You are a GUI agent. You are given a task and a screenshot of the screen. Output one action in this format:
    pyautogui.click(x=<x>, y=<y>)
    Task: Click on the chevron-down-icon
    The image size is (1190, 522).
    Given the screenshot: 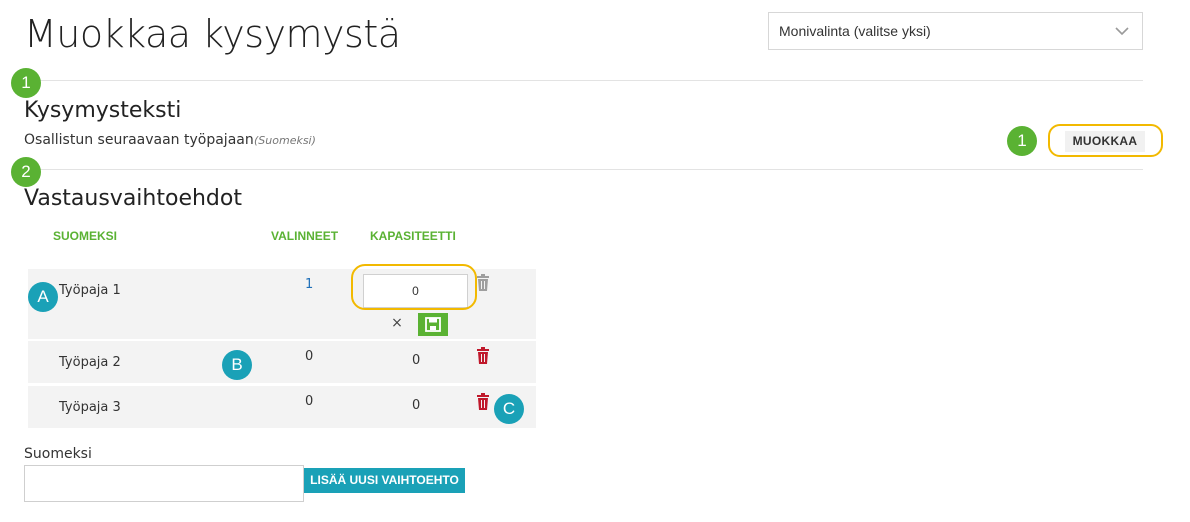 What is the action you would take?
    pyautogui.click(x=1122, y=31)
    